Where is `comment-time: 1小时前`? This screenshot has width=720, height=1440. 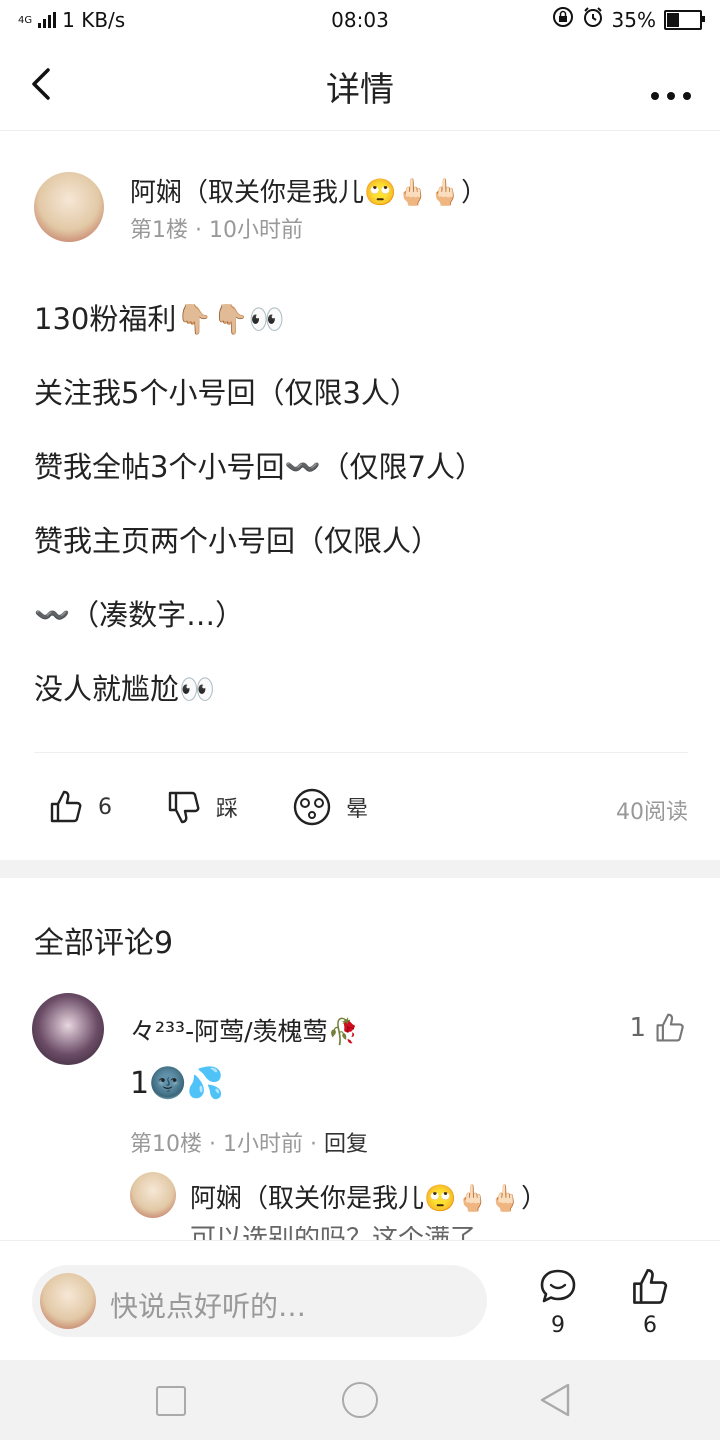 comment-time: 1小时前 is located at coordinates (263, 1144).